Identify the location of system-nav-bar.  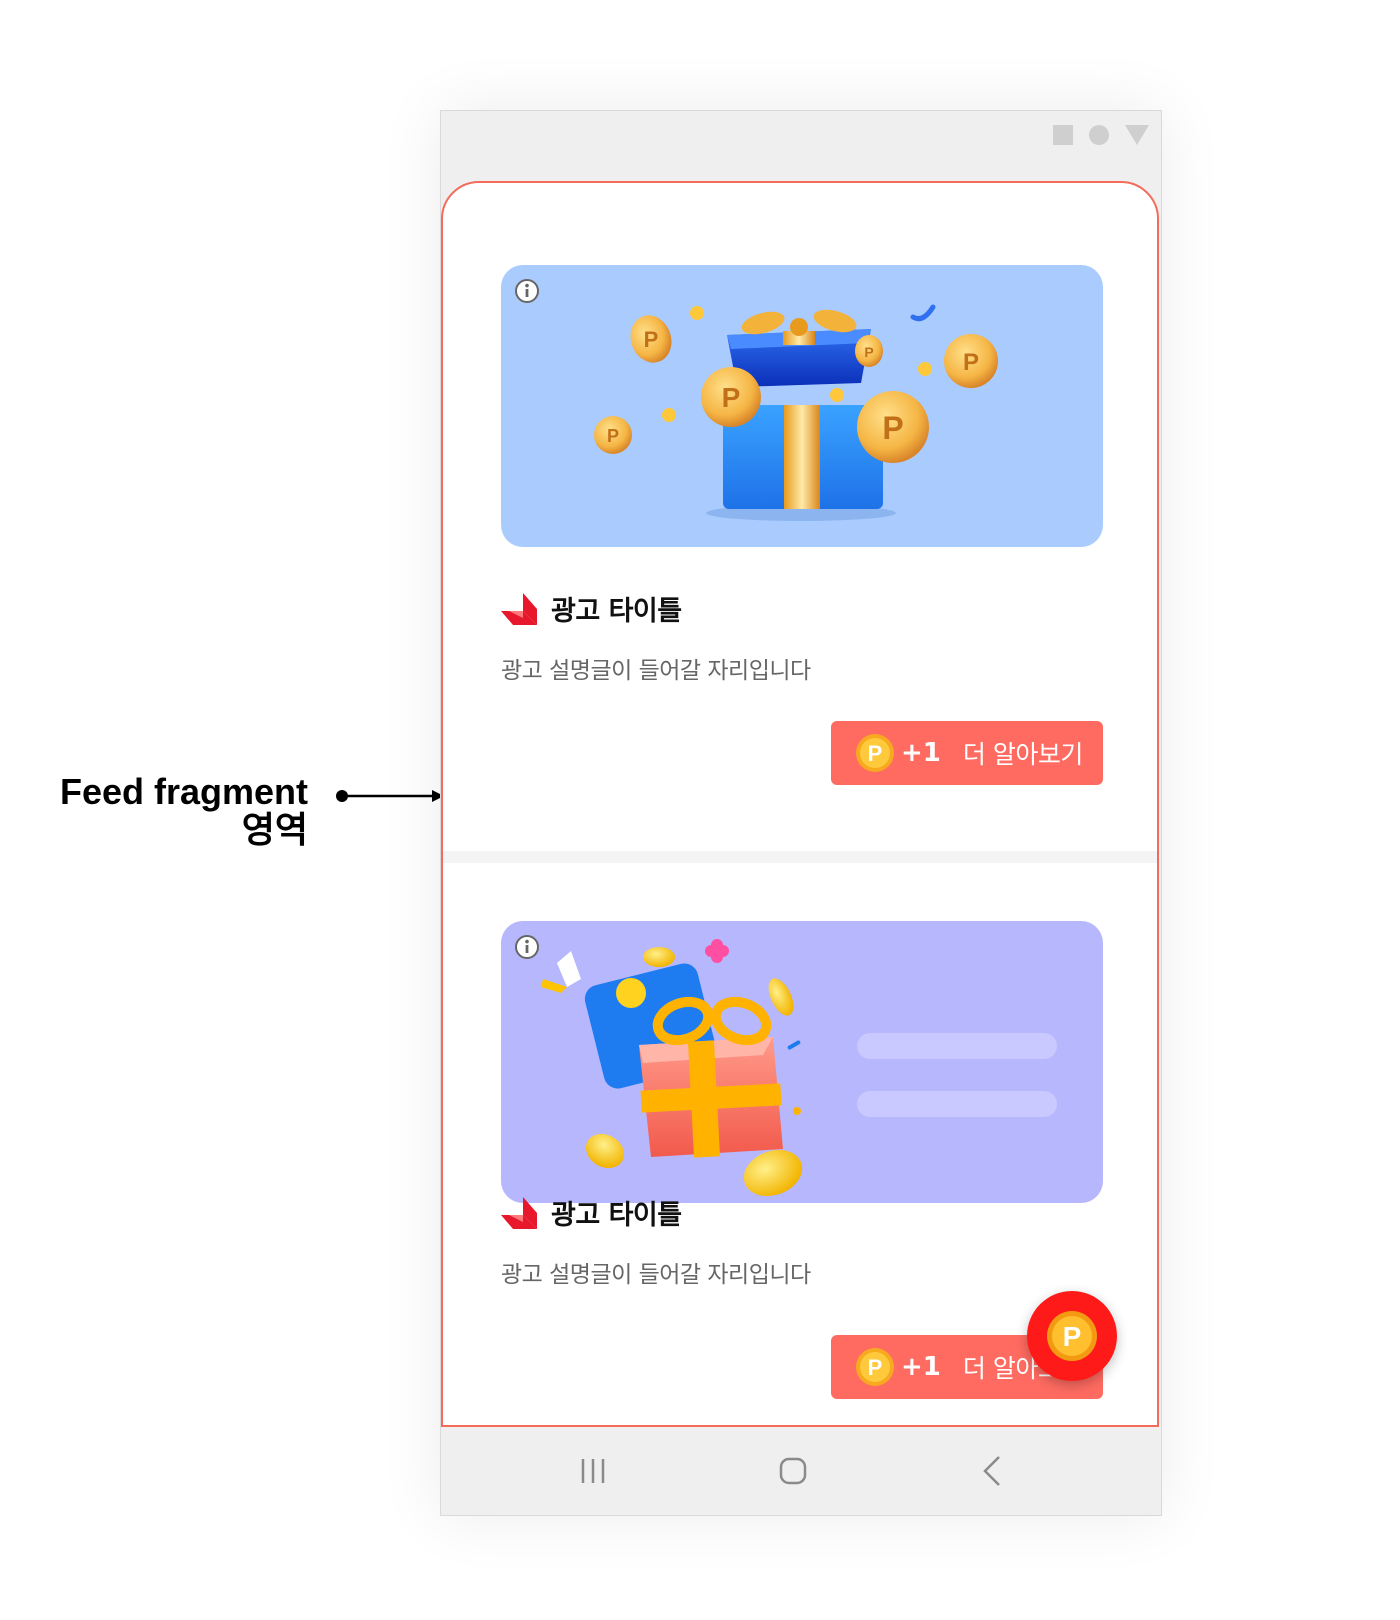
(800, 1472).